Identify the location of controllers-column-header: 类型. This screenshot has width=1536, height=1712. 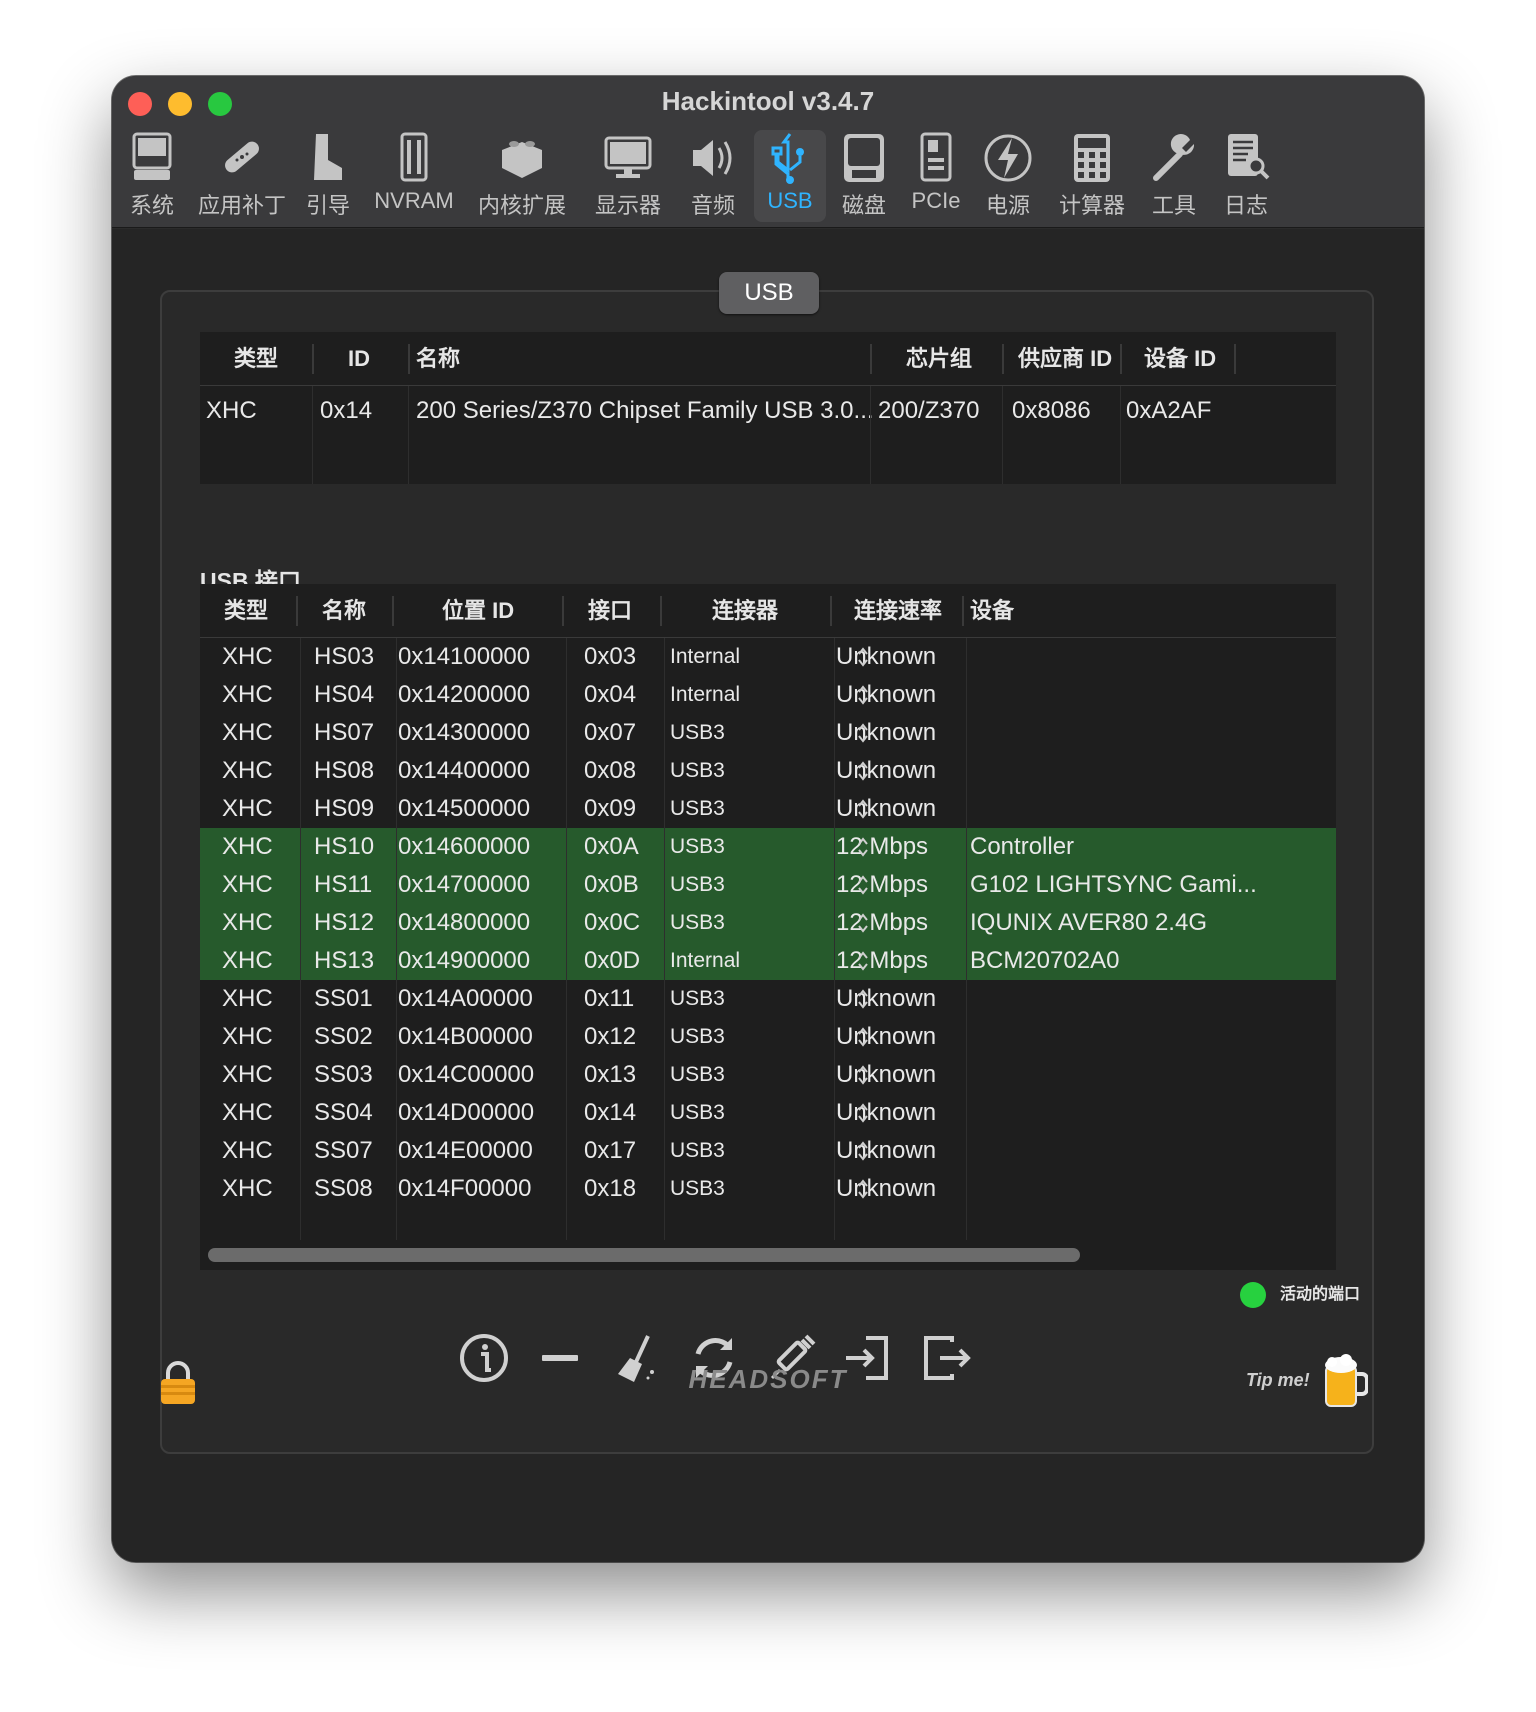
(256, 359).